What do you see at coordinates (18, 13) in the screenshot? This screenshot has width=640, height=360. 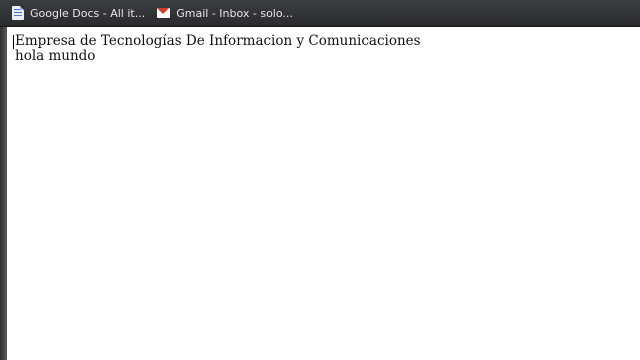 I see `docs-icon` at bounding box center [18, 13].